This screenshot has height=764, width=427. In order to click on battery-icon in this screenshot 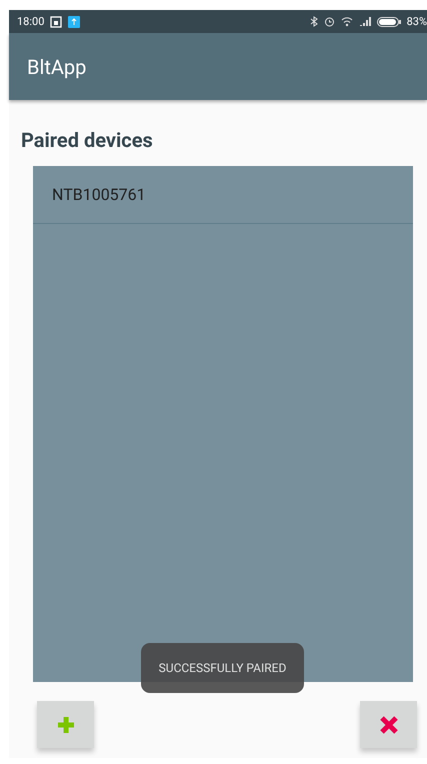, I will do `click(388, 21)`.